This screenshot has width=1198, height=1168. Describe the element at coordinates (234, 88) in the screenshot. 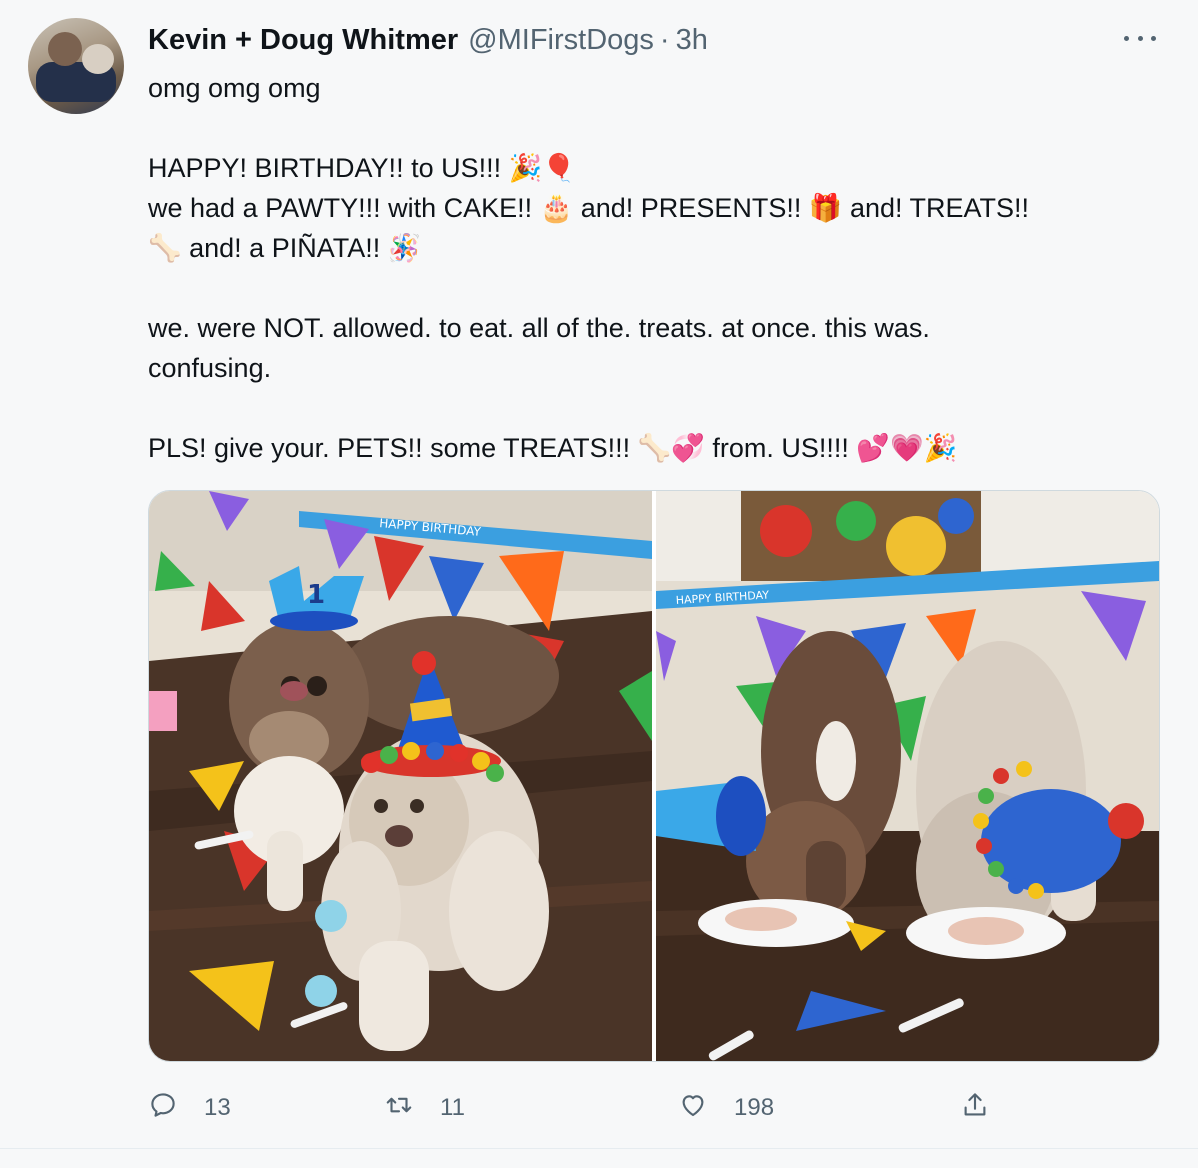

I see `tweet-line: omg omg omg` at that location.